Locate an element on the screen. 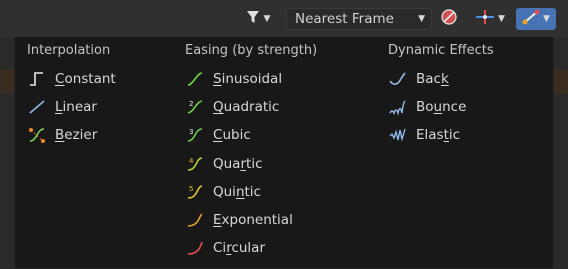 Image resolution: width=568 pixels, height=269 pixels. quadratic-icon: 2 is located at coordinates (195, 107).